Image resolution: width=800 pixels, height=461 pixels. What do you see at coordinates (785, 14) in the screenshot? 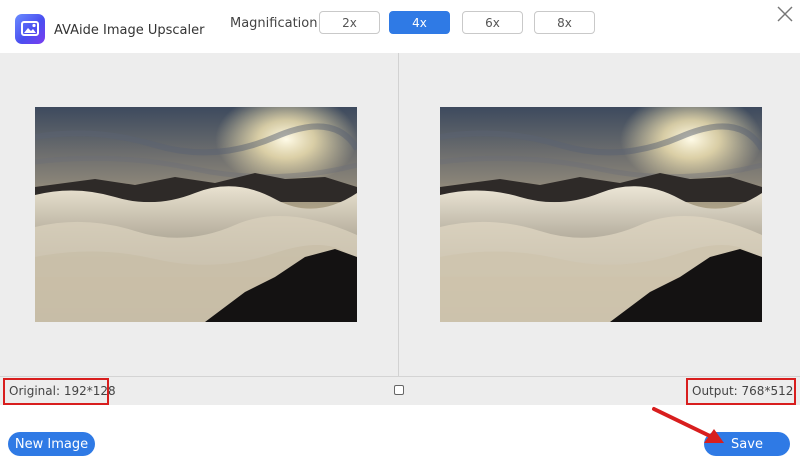
I see `close-icon` at bounding box center [785, 14].